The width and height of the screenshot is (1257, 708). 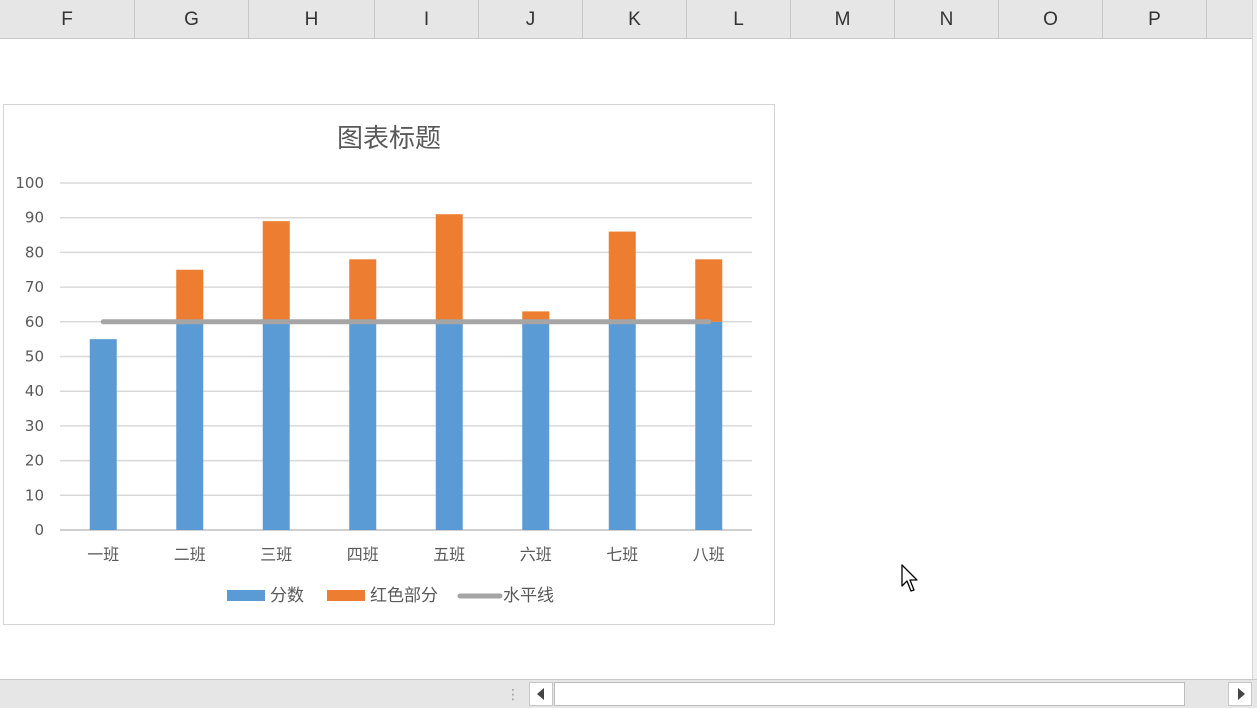 I want to click on horizontal-scroll-thumb, so click(x=869, y=694).